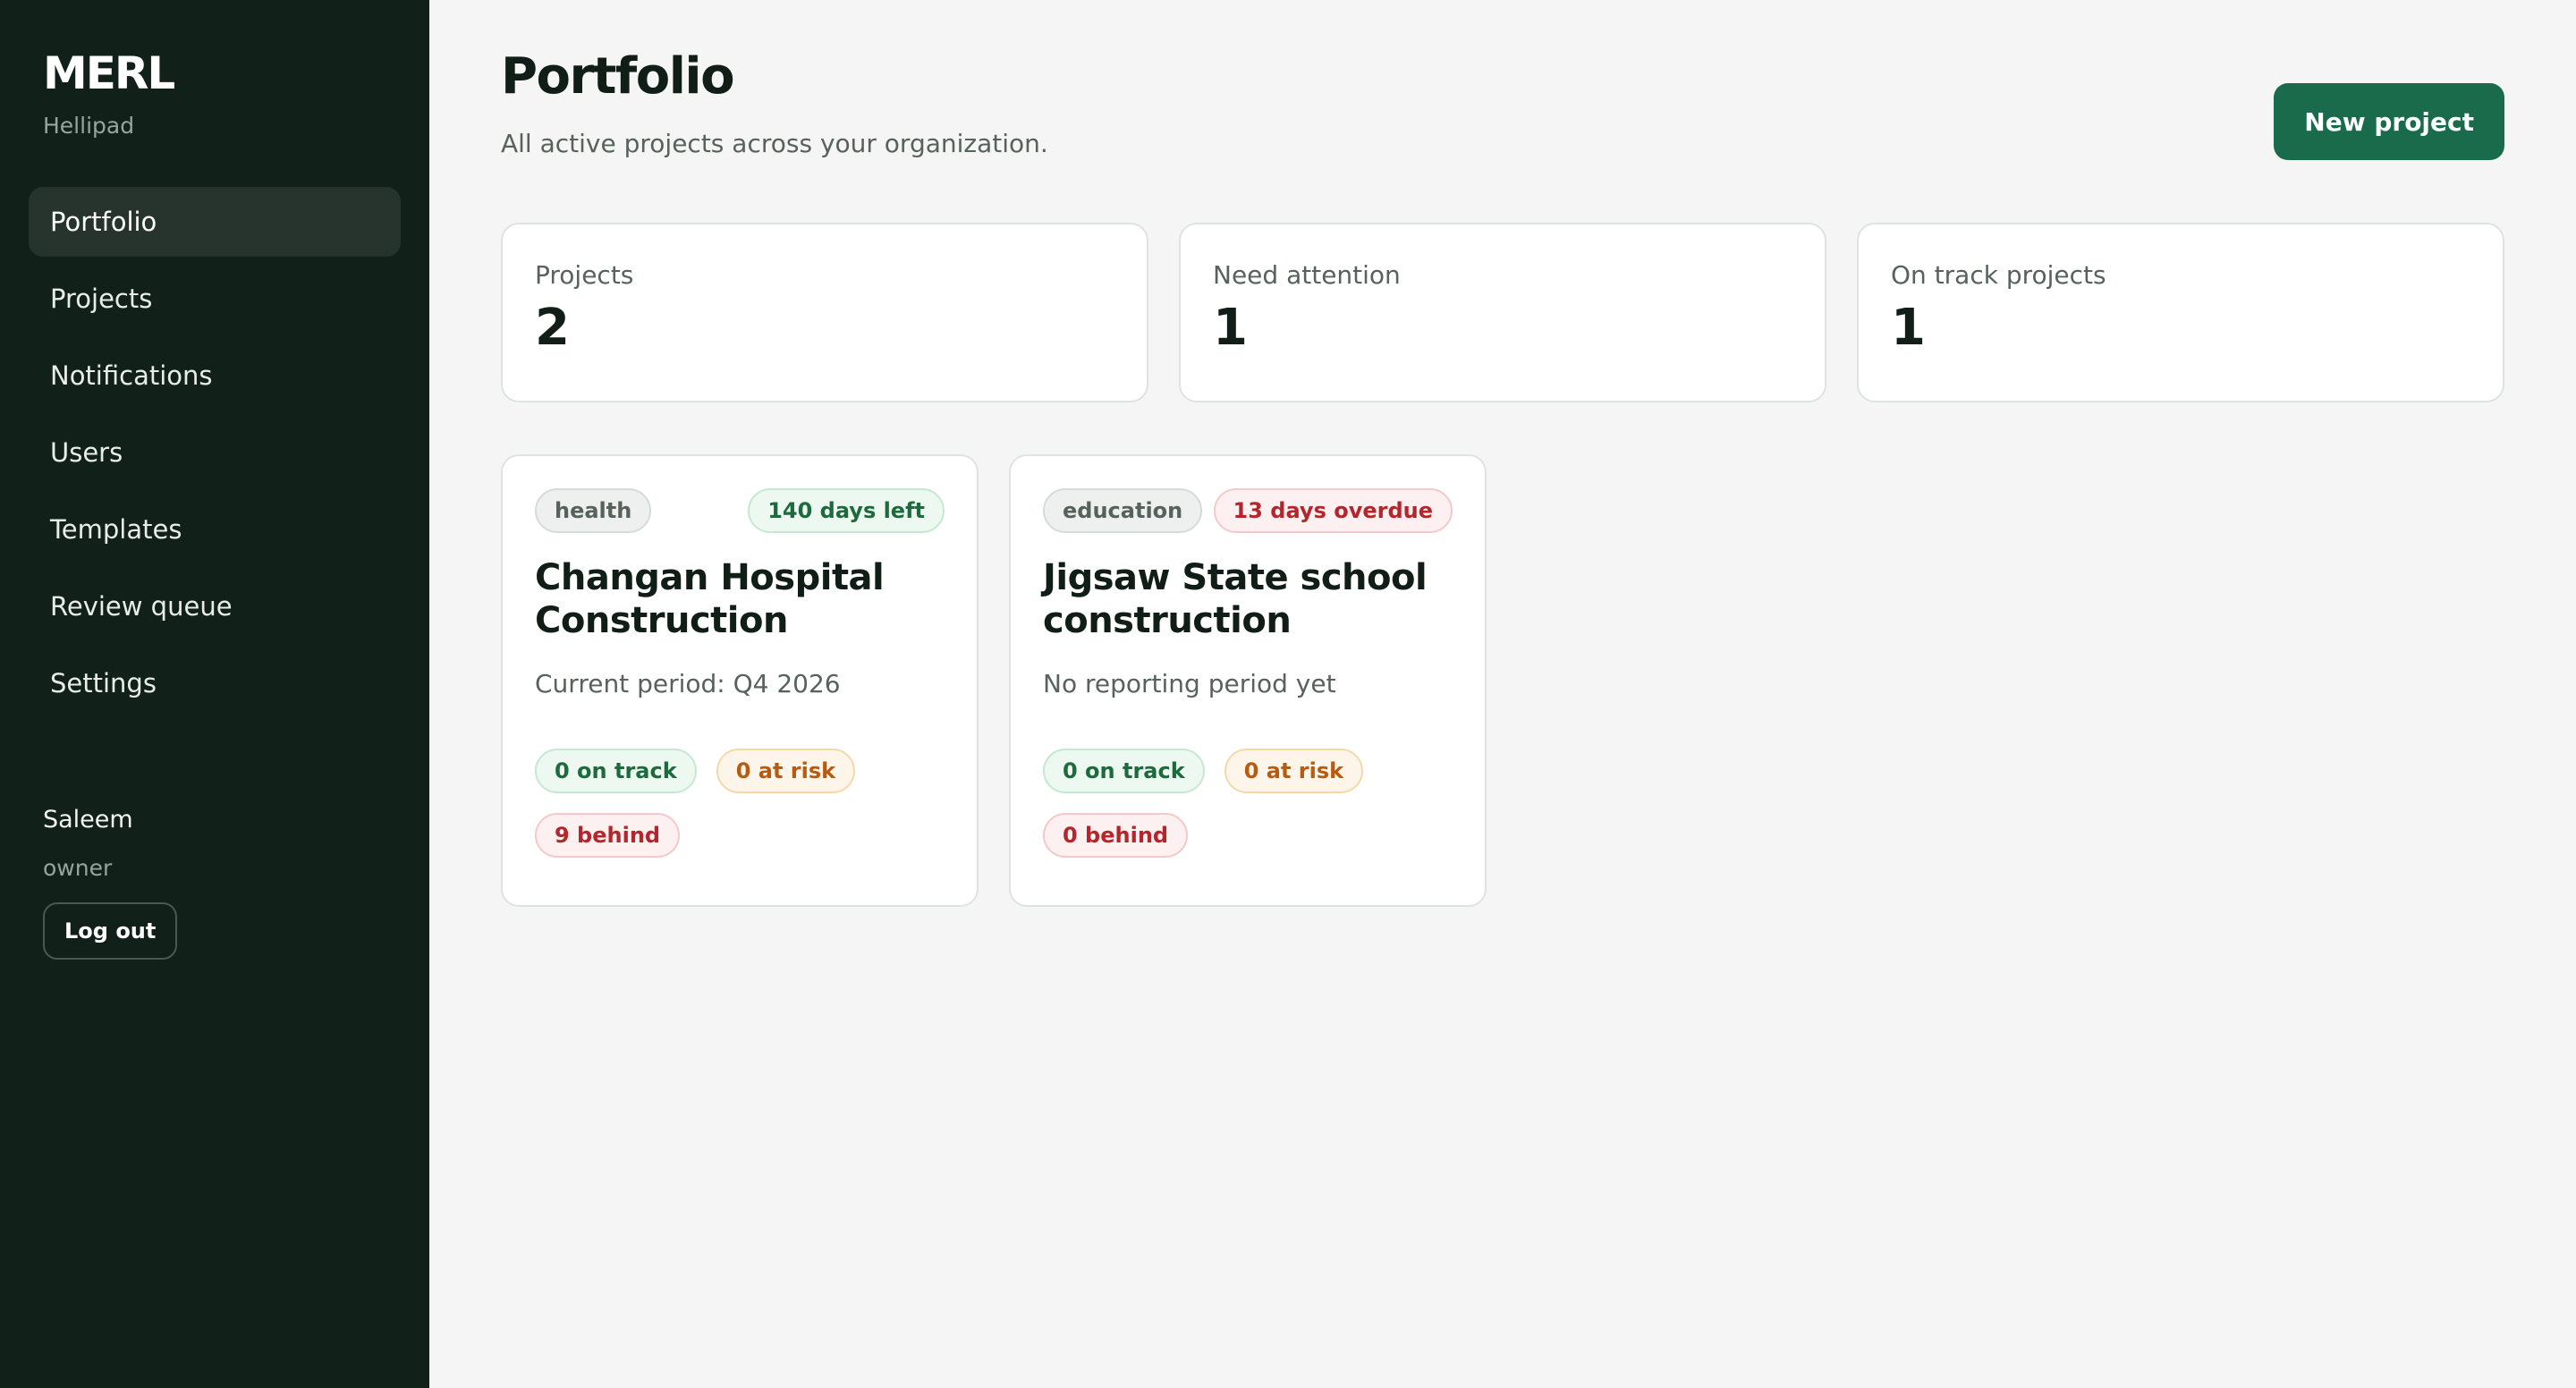 This screenshot has width=2576, height=1388. I want to click on category-badge: health, so click(593, 510).